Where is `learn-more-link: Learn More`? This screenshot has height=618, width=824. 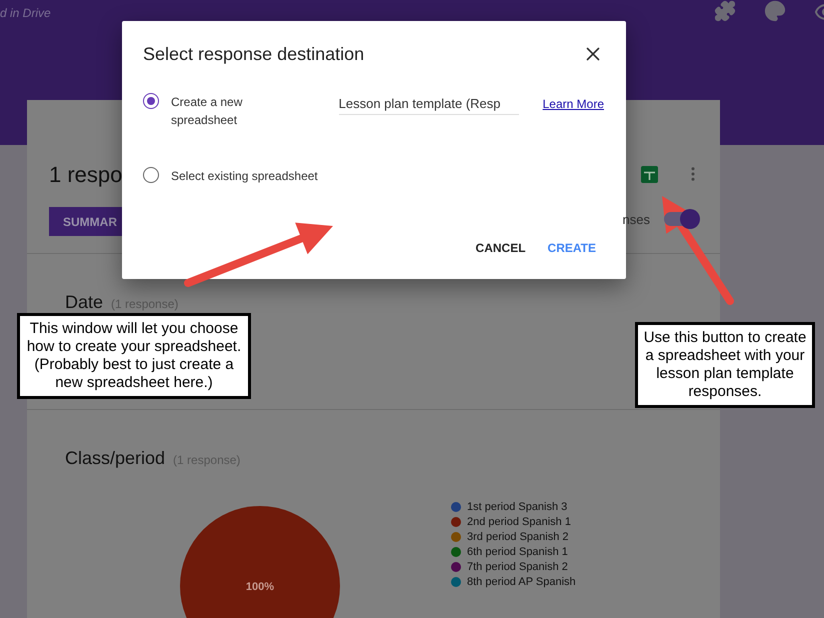
learn-more-link: Learn More is located at coordinates (573, 104).